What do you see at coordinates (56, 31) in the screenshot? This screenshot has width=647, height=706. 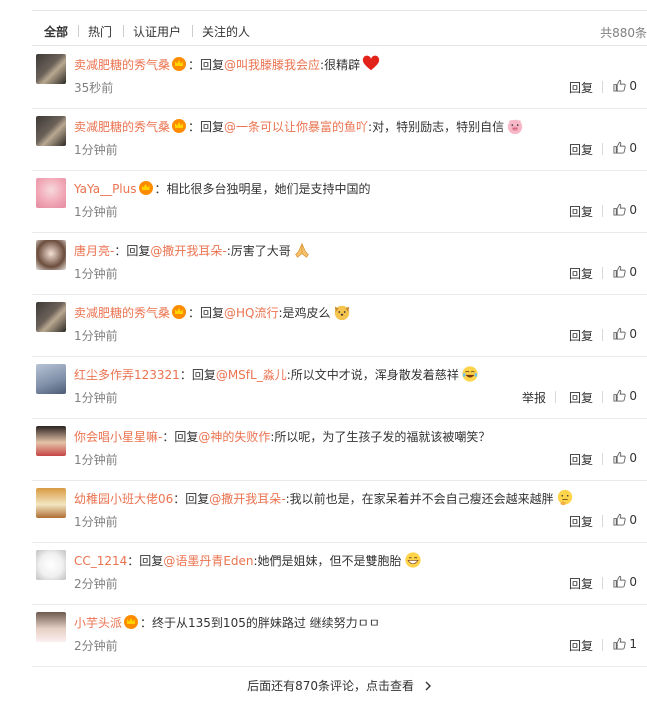 I see `tab-all: 全部` at bounding box center [56, 31].